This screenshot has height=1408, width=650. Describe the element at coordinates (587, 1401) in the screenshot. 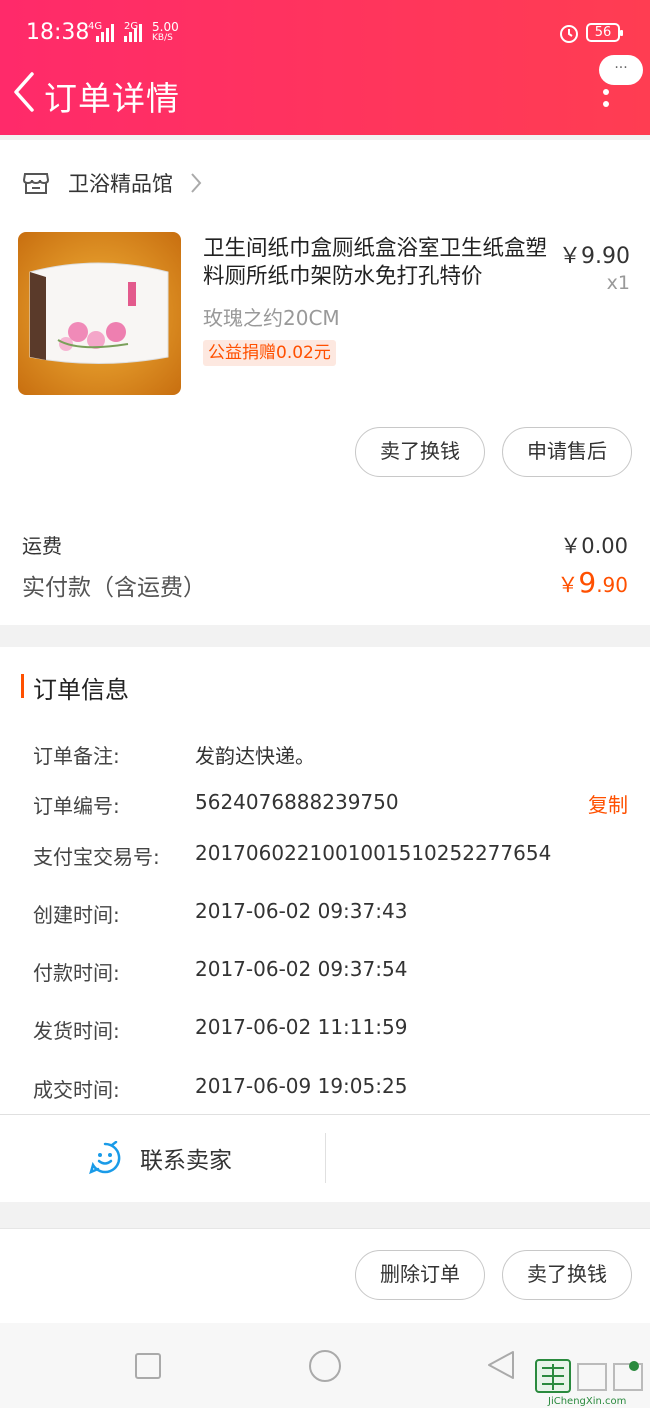

I see `watermark-text: JiChengXin.com` at that location.